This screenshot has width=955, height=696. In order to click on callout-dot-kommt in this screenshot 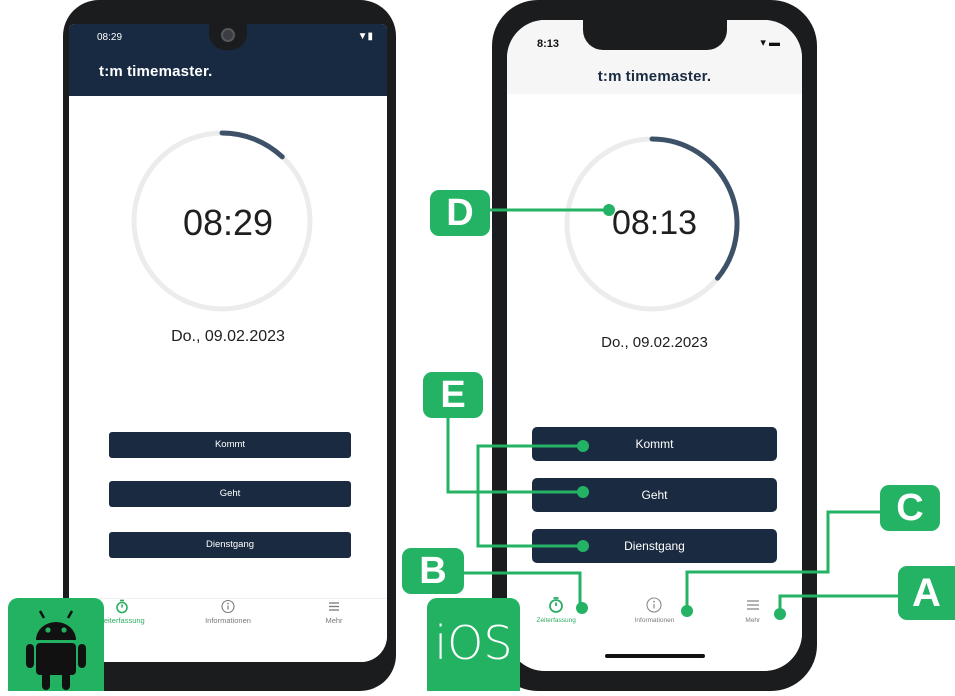, I will do `click(583, 446)`.